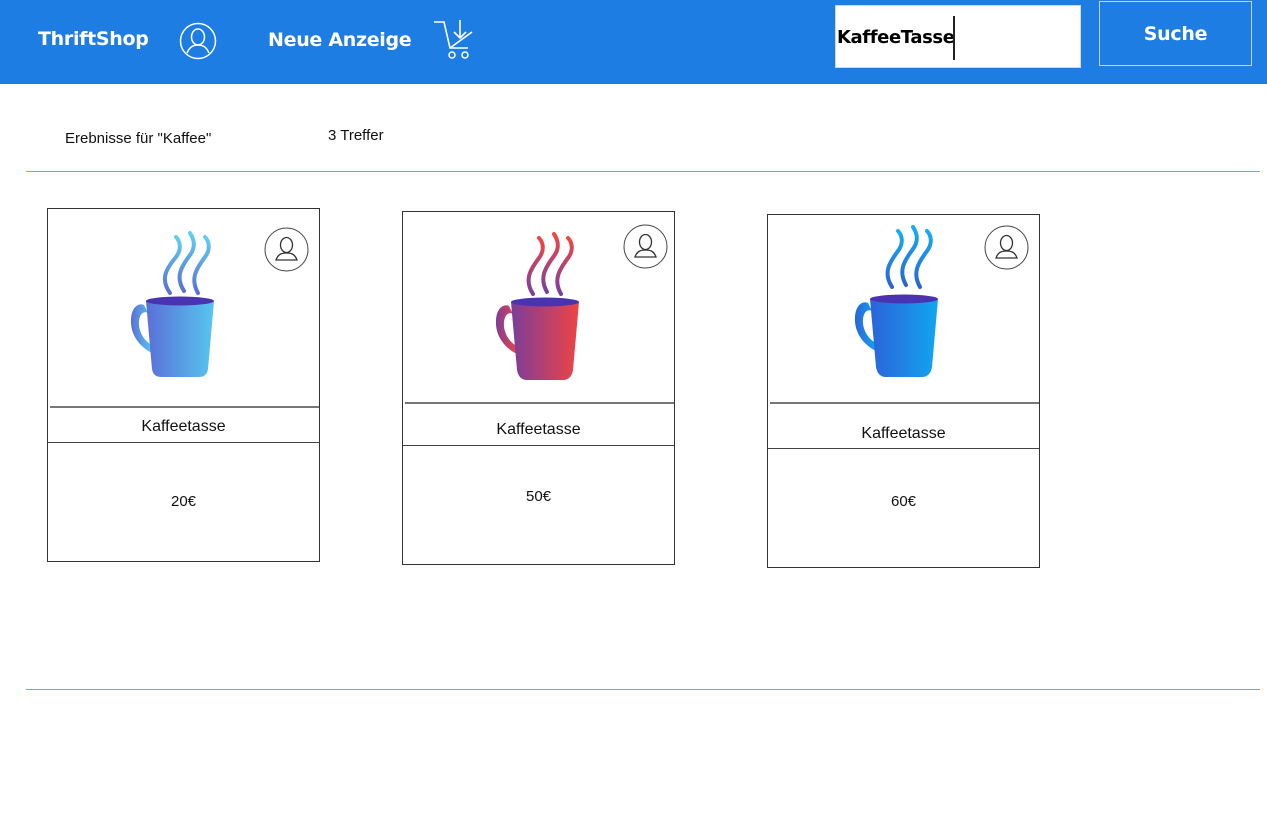 This screenshot has height=830, width=1267. Describe the element at coordinates (896, 37) in the screenshot. I see `search-input-value: KaffeeTasse` at that location.